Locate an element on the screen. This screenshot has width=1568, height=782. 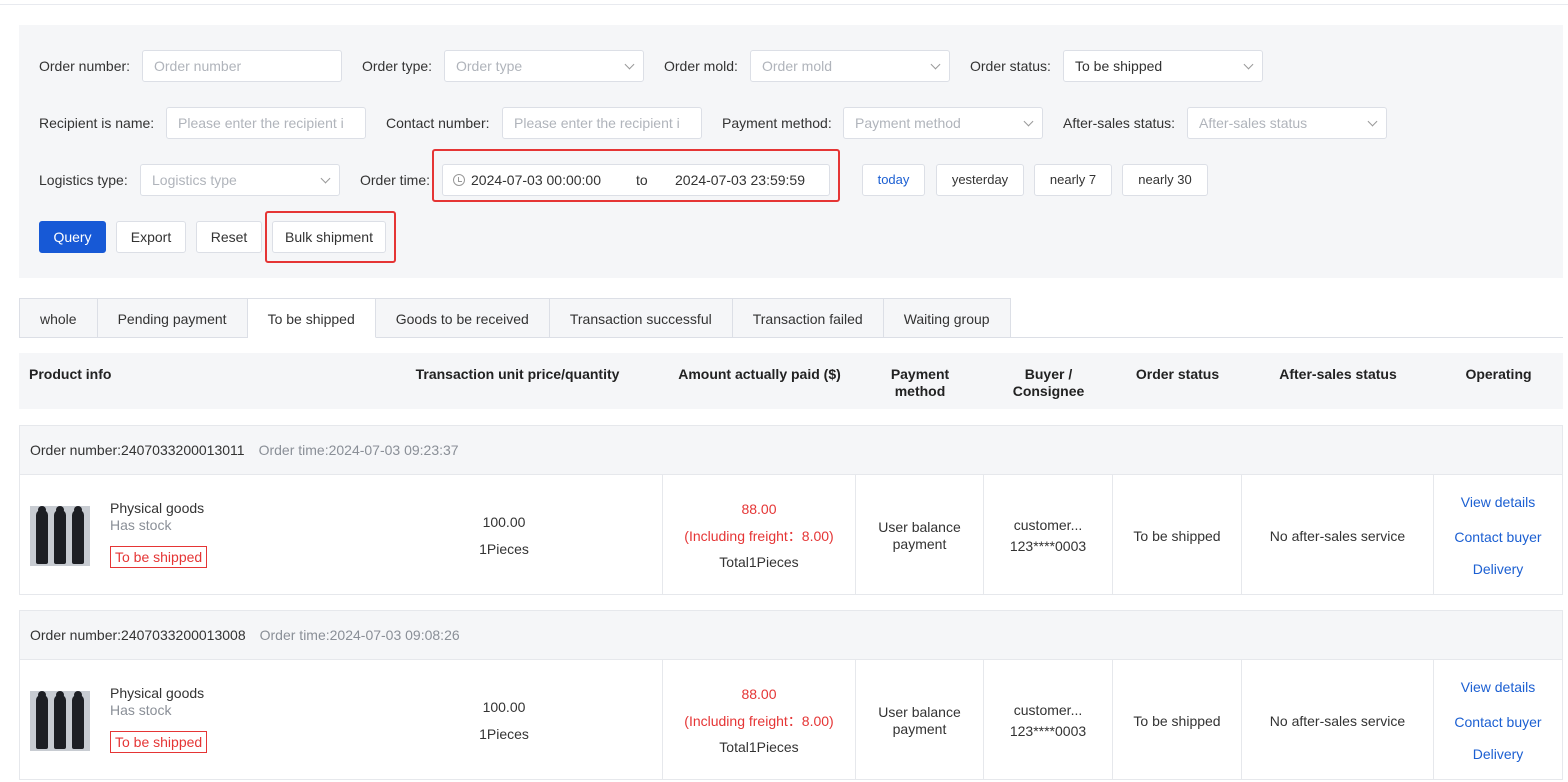
logistics-type-placeholder: Logistics type is located at coordinates (194, 180).